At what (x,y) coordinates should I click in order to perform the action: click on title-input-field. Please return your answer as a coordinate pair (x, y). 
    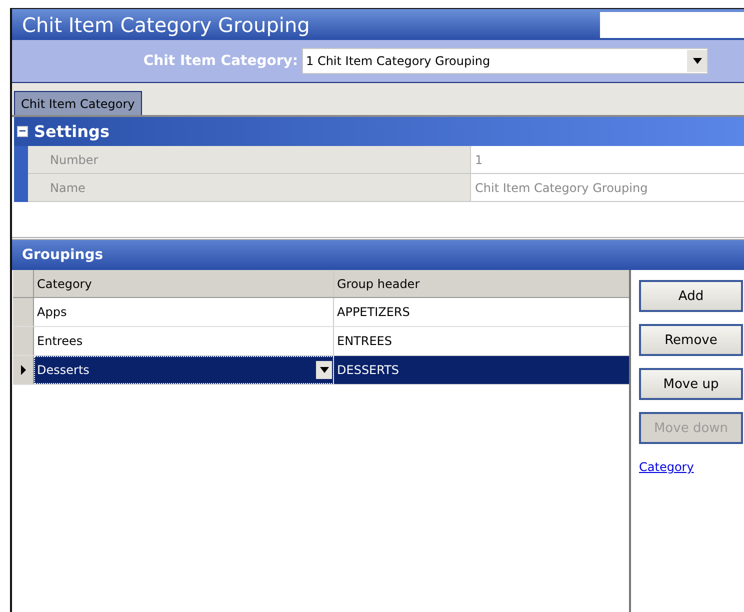
    Looking at the image, I should click on (672, 25).